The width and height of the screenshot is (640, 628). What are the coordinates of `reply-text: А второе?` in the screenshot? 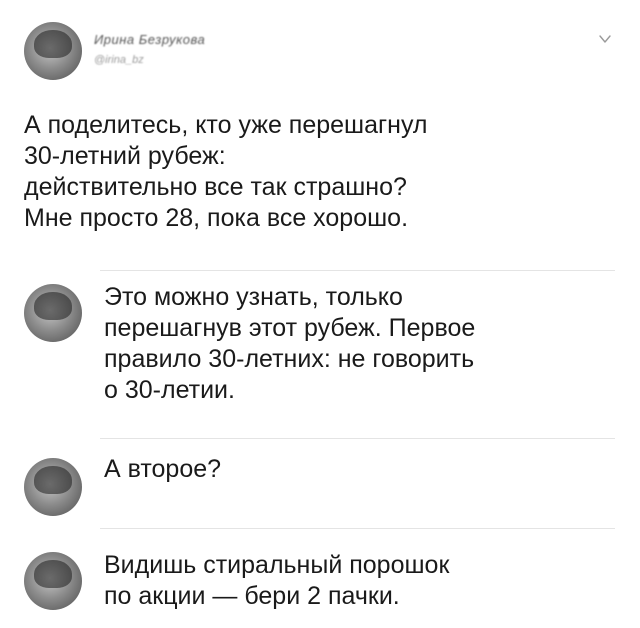 It's located at (162, 469).